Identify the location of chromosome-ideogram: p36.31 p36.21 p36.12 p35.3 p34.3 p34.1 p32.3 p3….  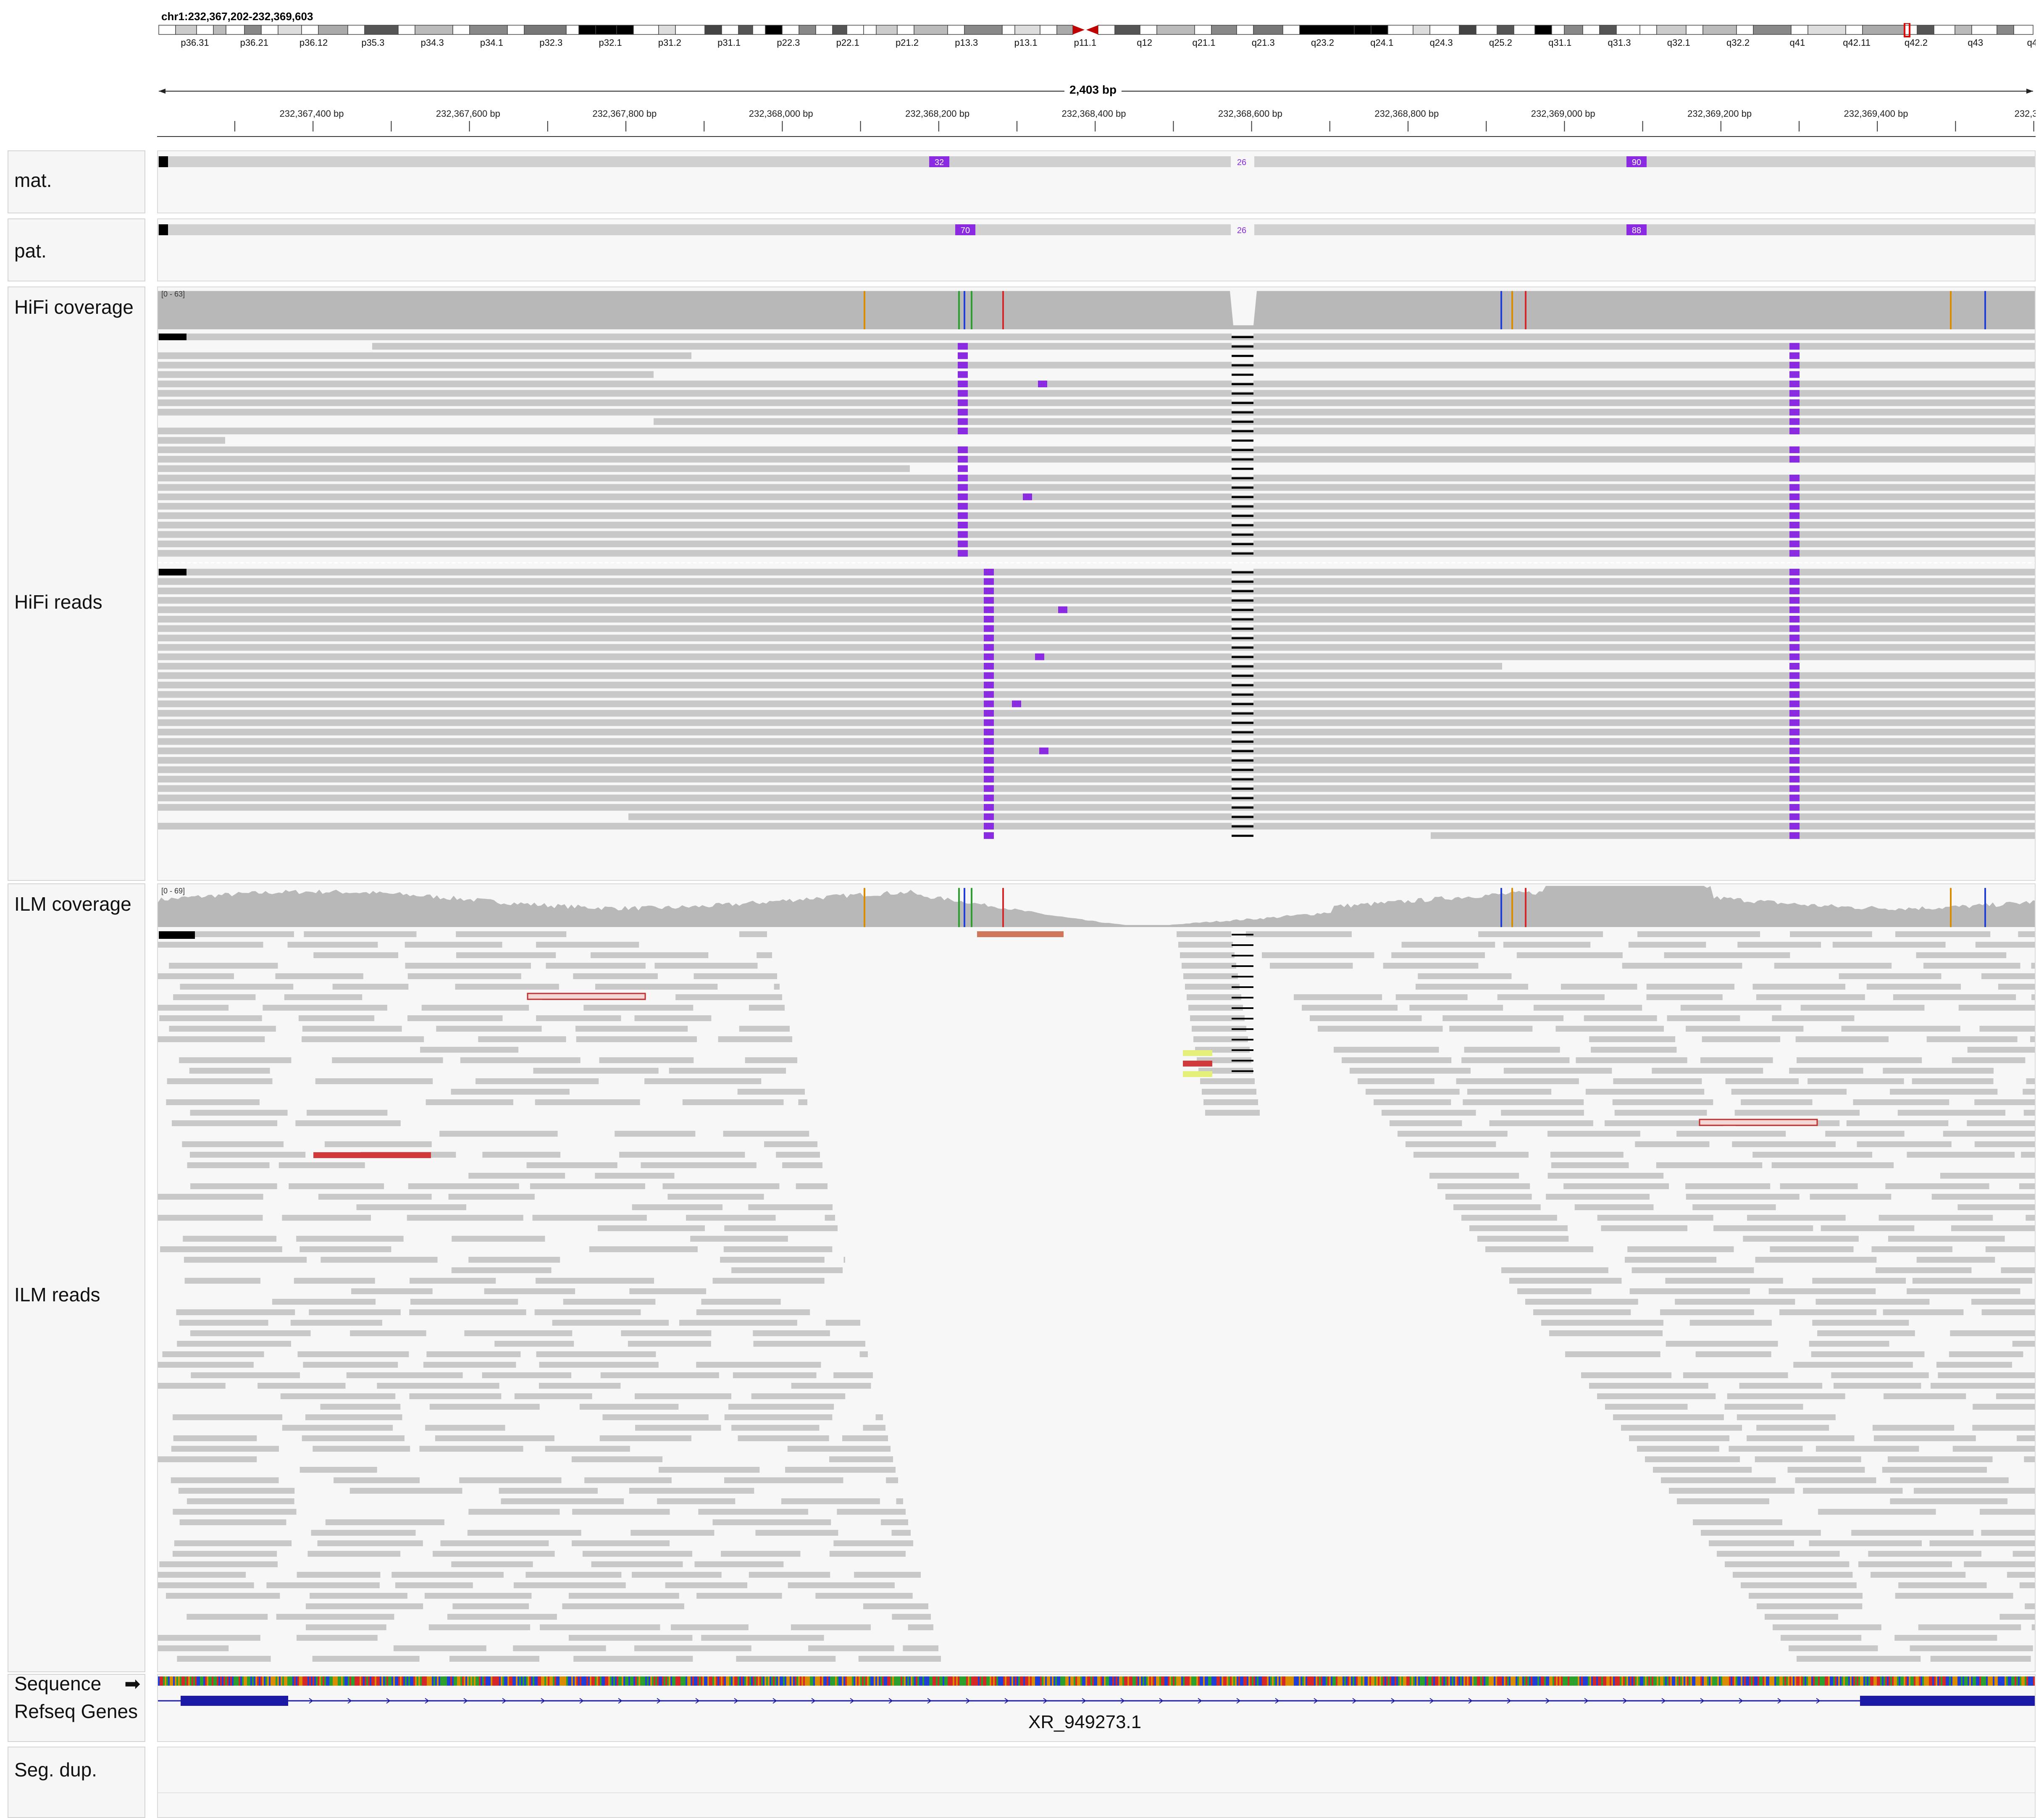
(1096, 48).